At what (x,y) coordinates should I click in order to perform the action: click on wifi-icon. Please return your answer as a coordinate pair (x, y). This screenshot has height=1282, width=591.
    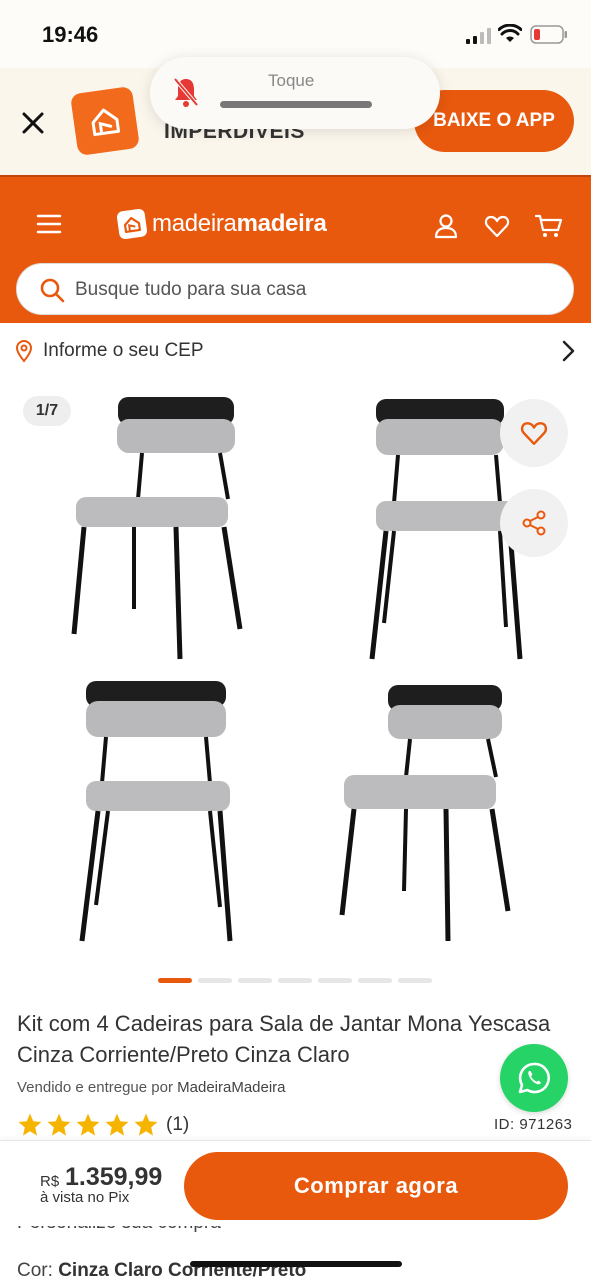
    Looking at the image, I should click on (510, 33).